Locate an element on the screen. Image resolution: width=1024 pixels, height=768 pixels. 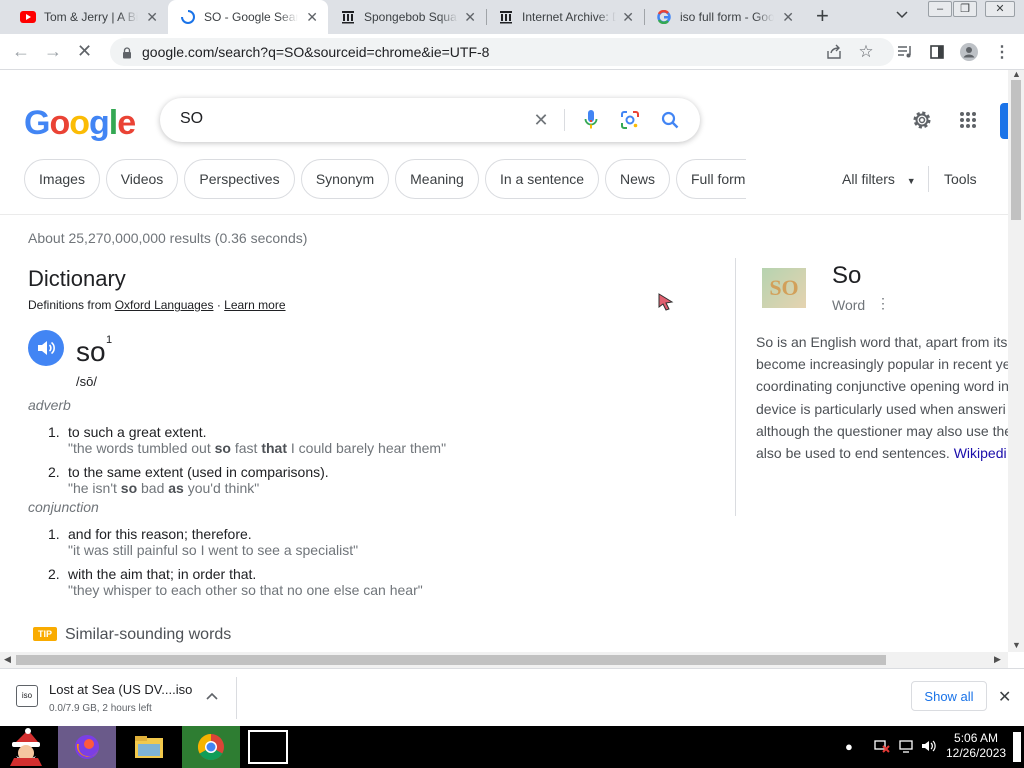
side-panel-icon is located at coordinates (937, 52).